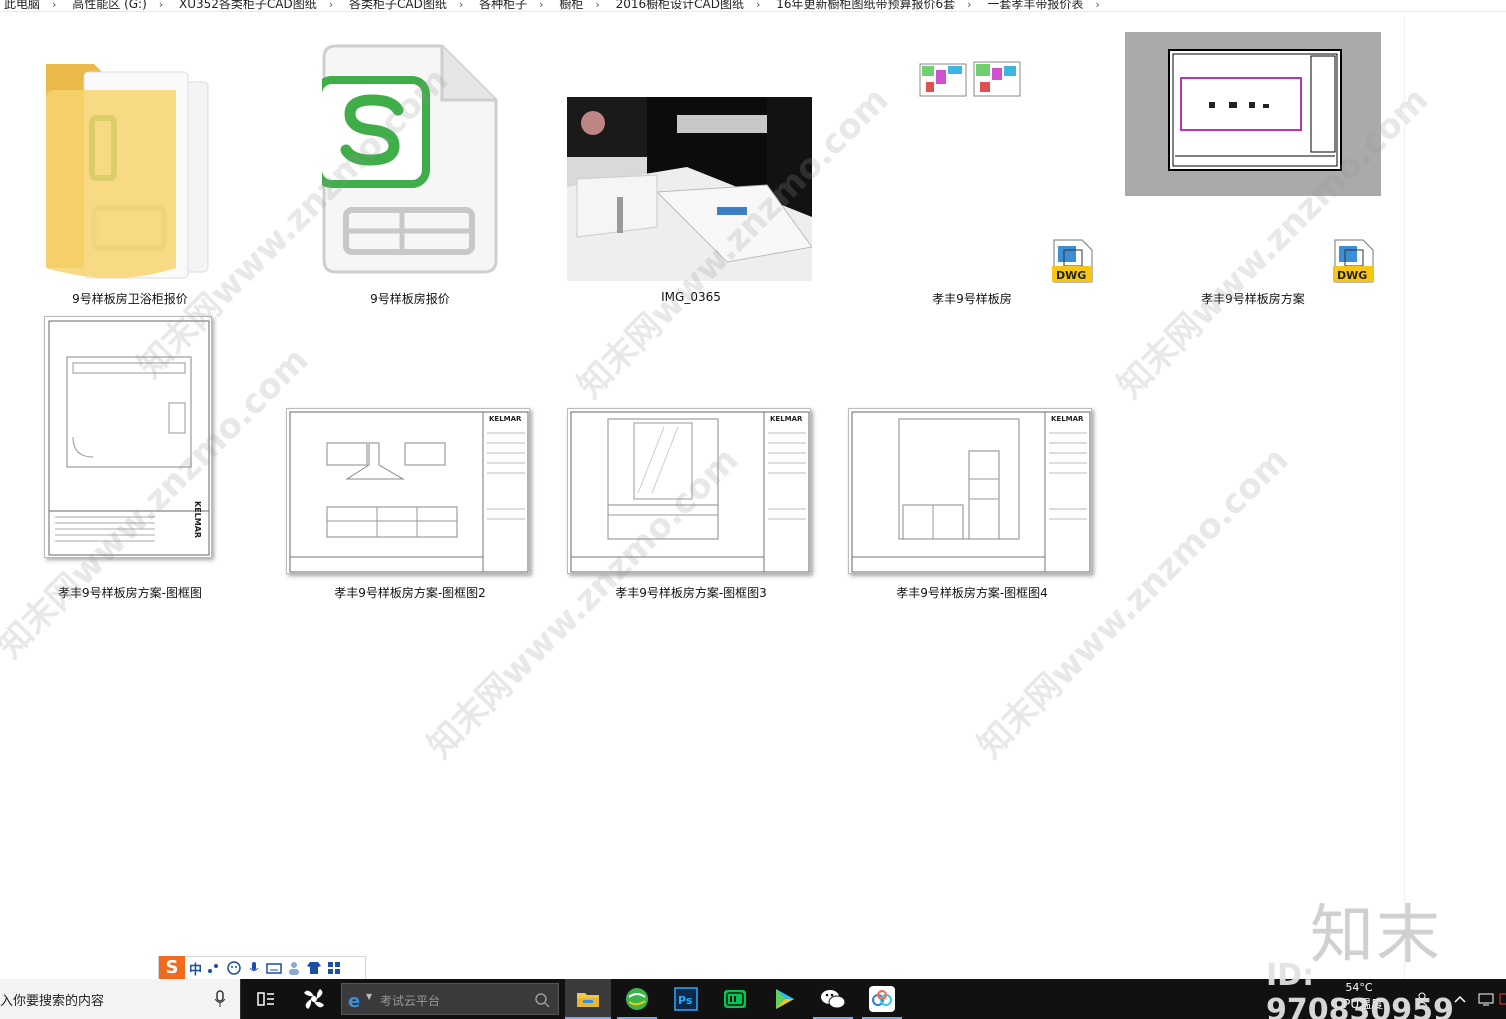  Describe the element at coordinates (410, 593) in the screenshot. I see `file-name: 孝丰9号样板房方案-图框图2` at that location.